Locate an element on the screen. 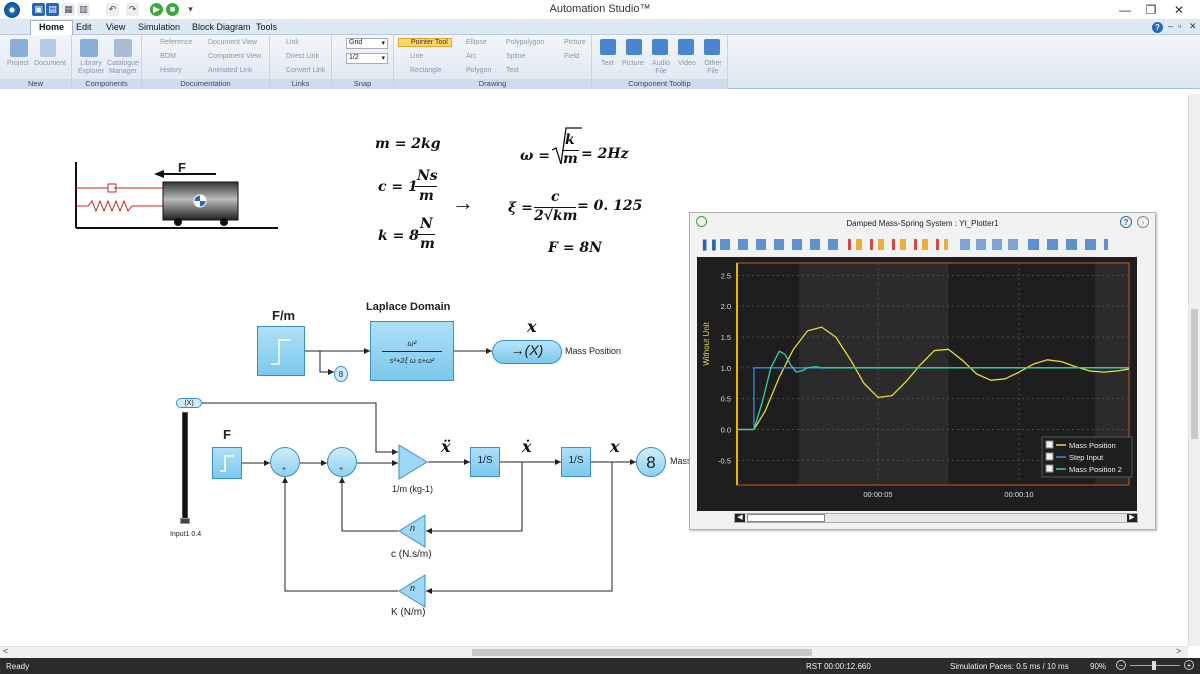 This screenshot has width=1200, height=674. tooltip-picture-button: Picture is located at coordinates (633, 63).